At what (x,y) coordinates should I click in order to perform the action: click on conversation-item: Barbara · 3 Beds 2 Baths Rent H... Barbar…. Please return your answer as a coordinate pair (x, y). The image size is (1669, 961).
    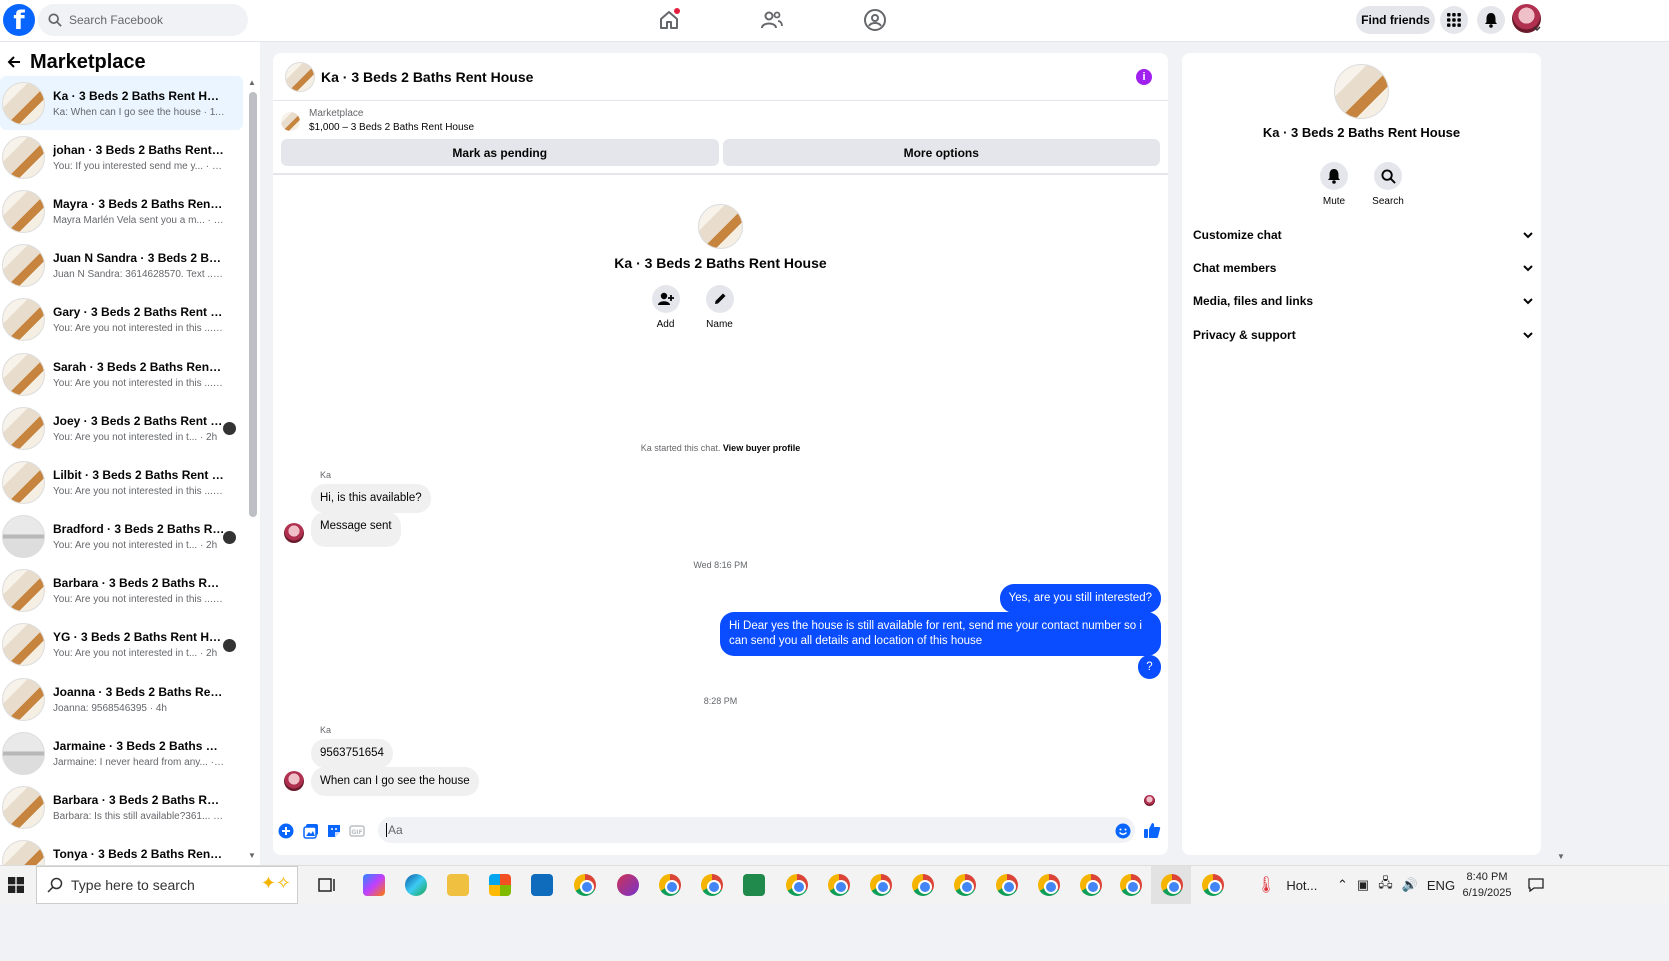
    Looking at the image, I should click on (121, 807).